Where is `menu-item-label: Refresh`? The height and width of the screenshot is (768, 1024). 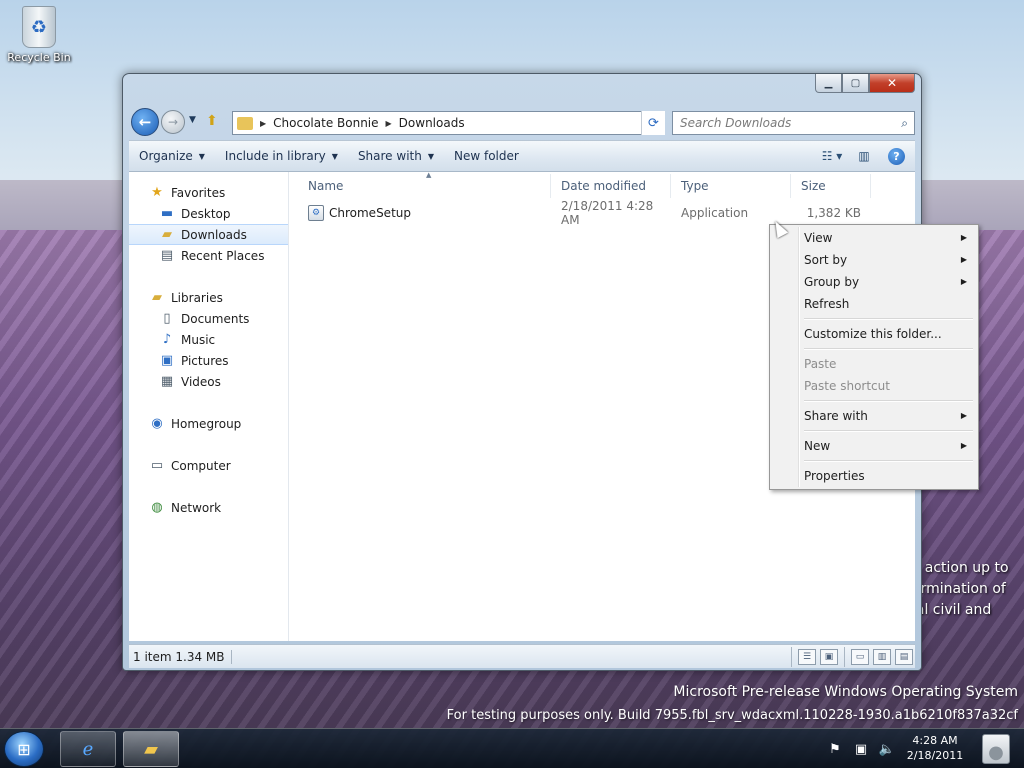
menu-item-label: Refresh is located at coordinates (827, 304).